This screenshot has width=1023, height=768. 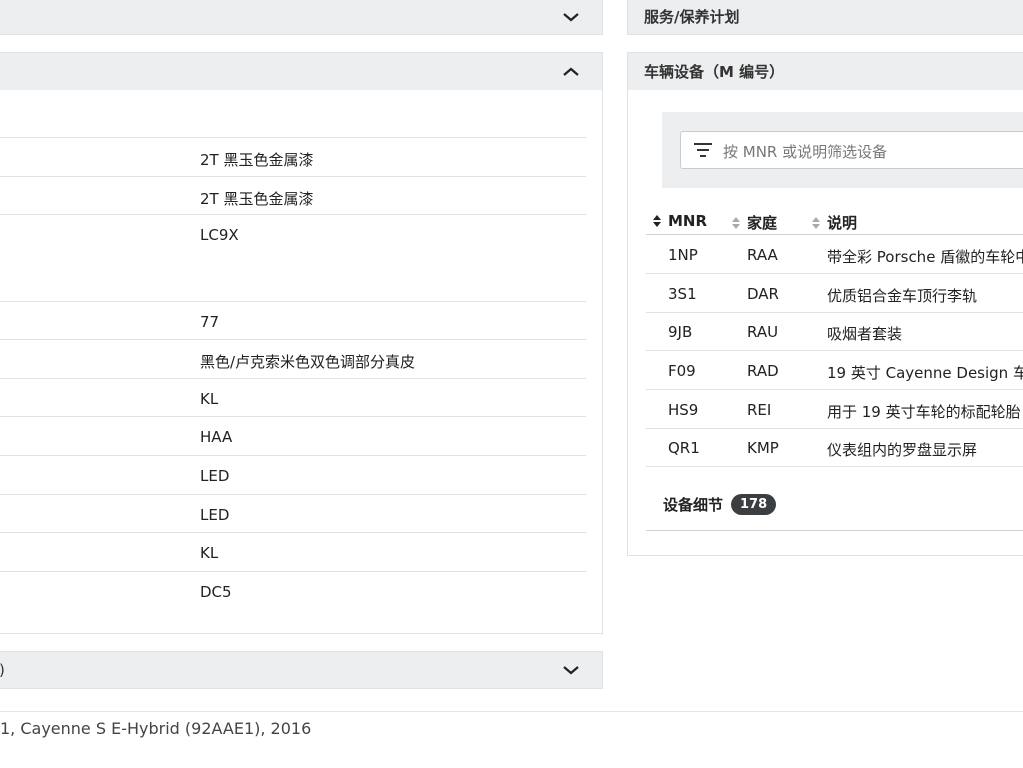 What do you see at coordinates (682, 294) in the screenshot?
I see `cell-mnr: 3S1` at bounding box center [682, 294].